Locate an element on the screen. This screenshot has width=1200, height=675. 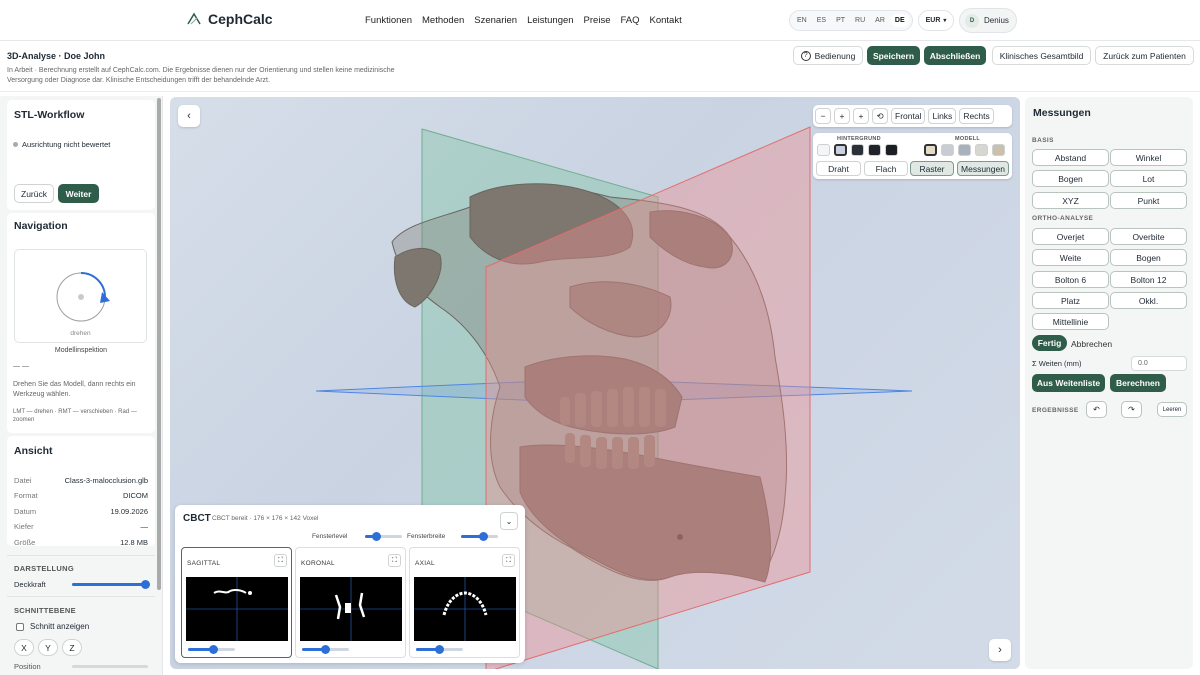
window-width-slider is located at coordinates (479, 536).